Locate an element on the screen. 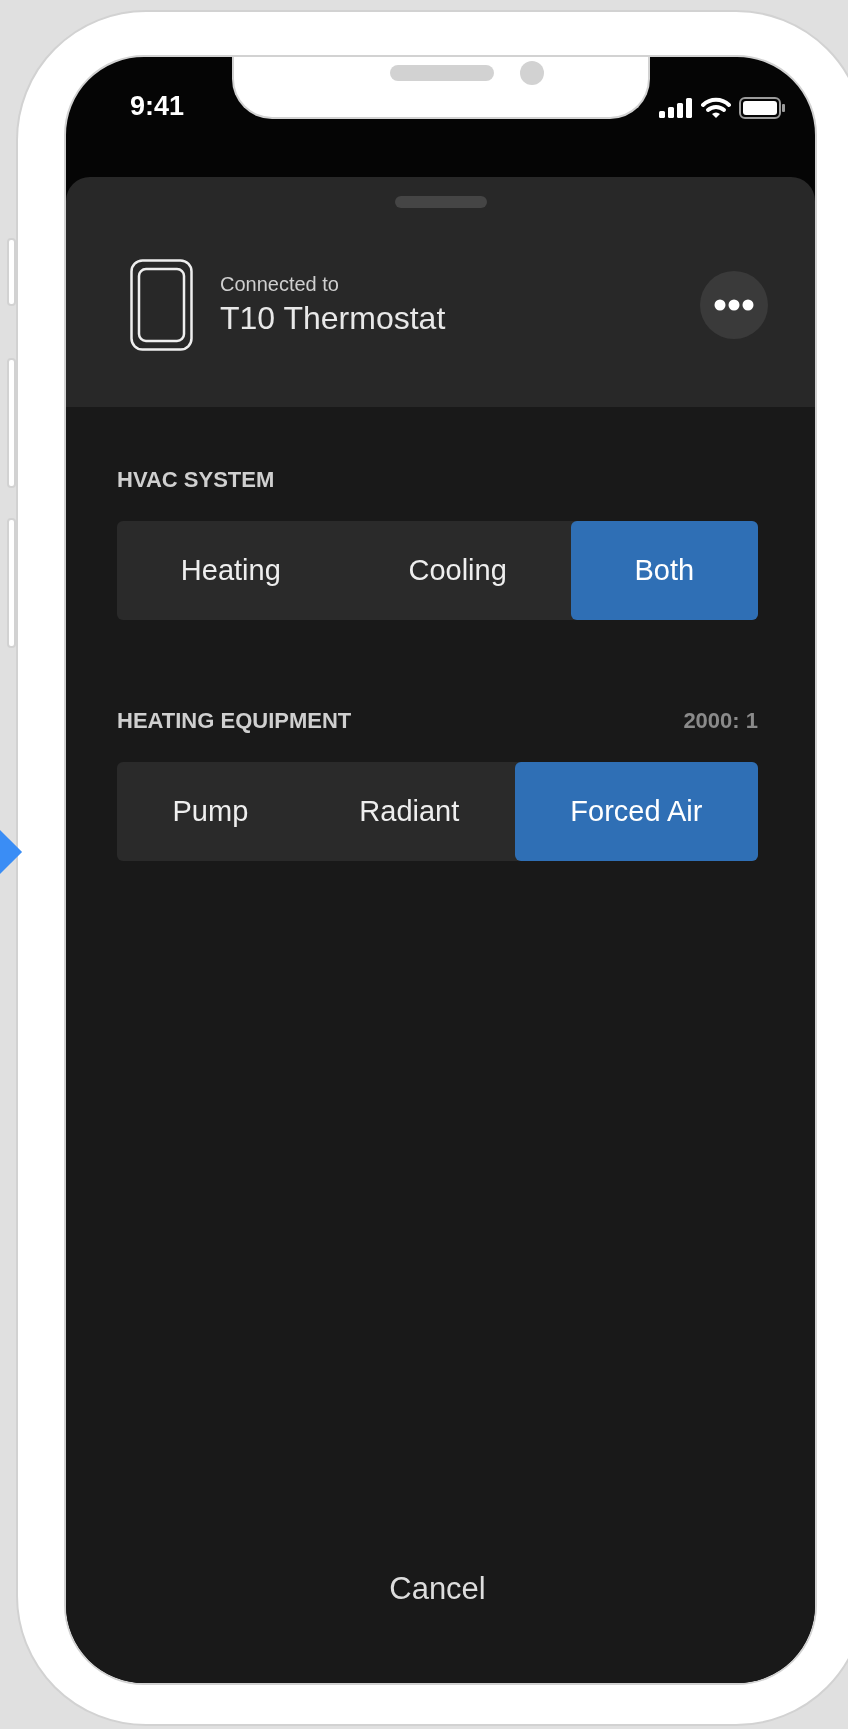  wifi-icon is located at coordinates (716, 108).